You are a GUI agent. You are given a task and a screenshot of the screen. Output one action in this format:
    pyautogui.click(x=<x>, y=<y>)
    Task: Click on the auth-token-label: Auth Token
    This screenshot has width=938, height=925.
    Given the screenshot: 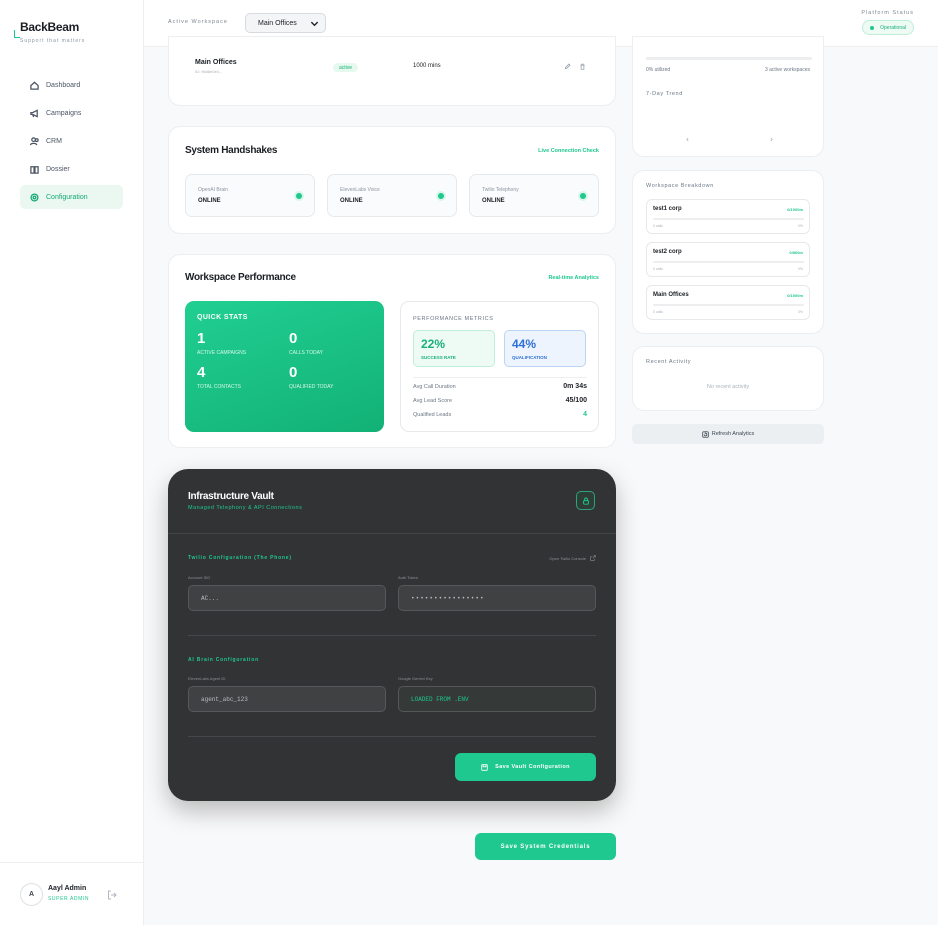 What is the action you would take?
    pyautogui.click(x=408, y=577)
    